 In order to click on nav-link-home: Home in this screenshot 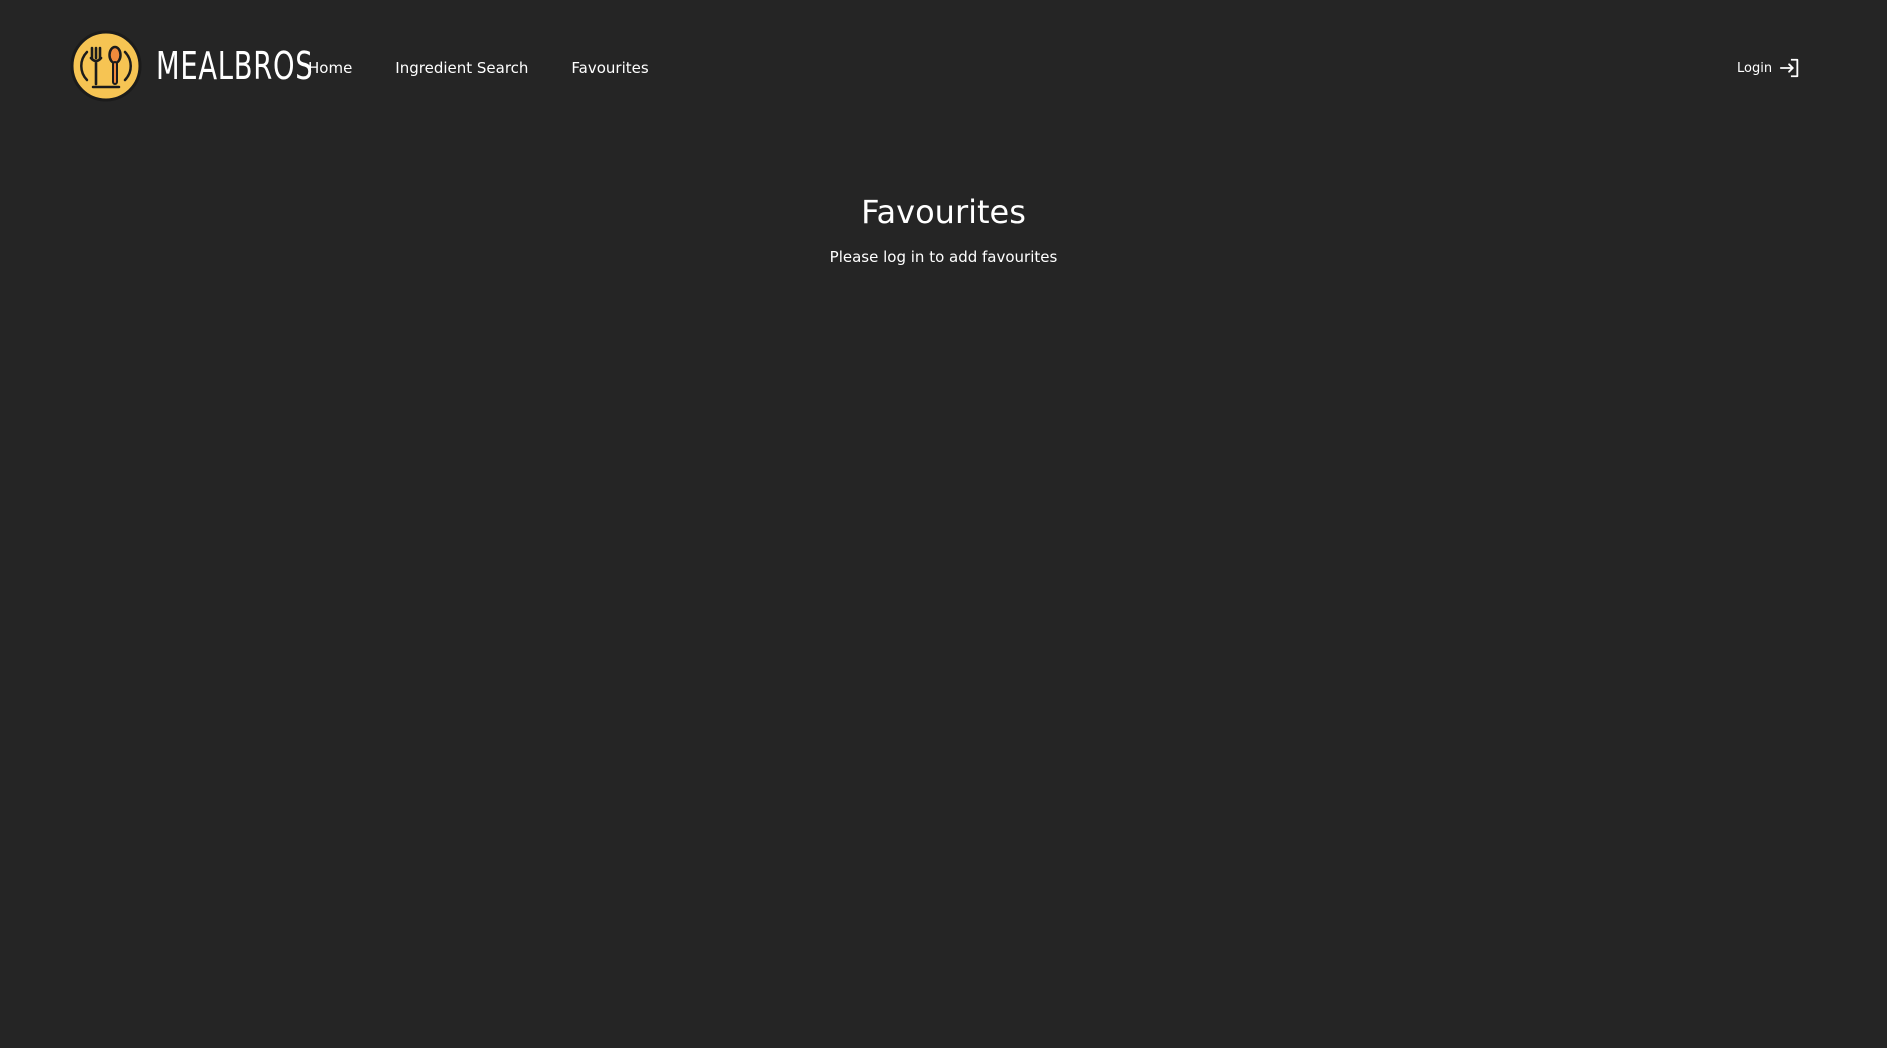, I will do `click(330, 68)`.